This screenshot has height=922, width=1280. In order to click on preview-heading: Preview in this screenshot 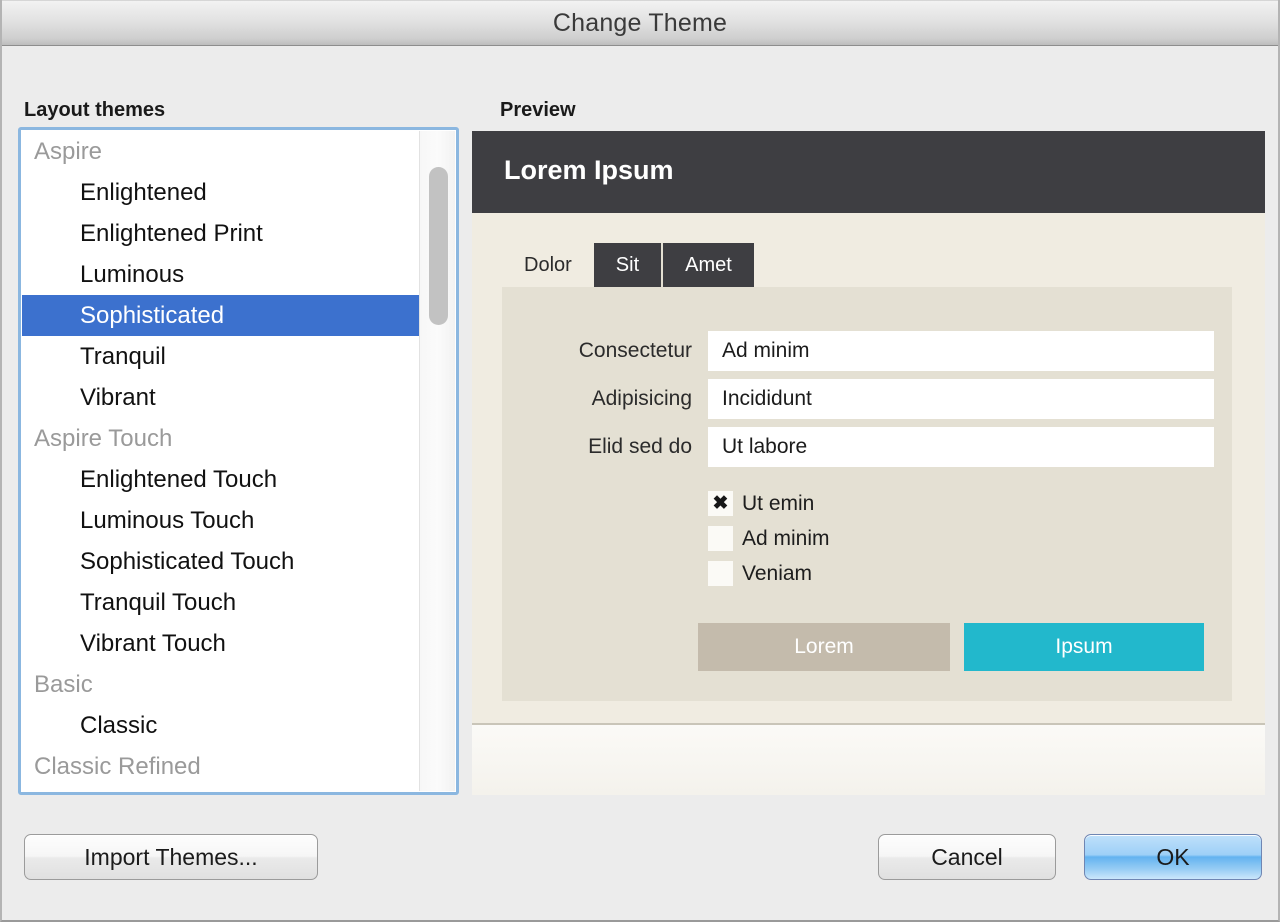, I will do `click(538, 110)`.